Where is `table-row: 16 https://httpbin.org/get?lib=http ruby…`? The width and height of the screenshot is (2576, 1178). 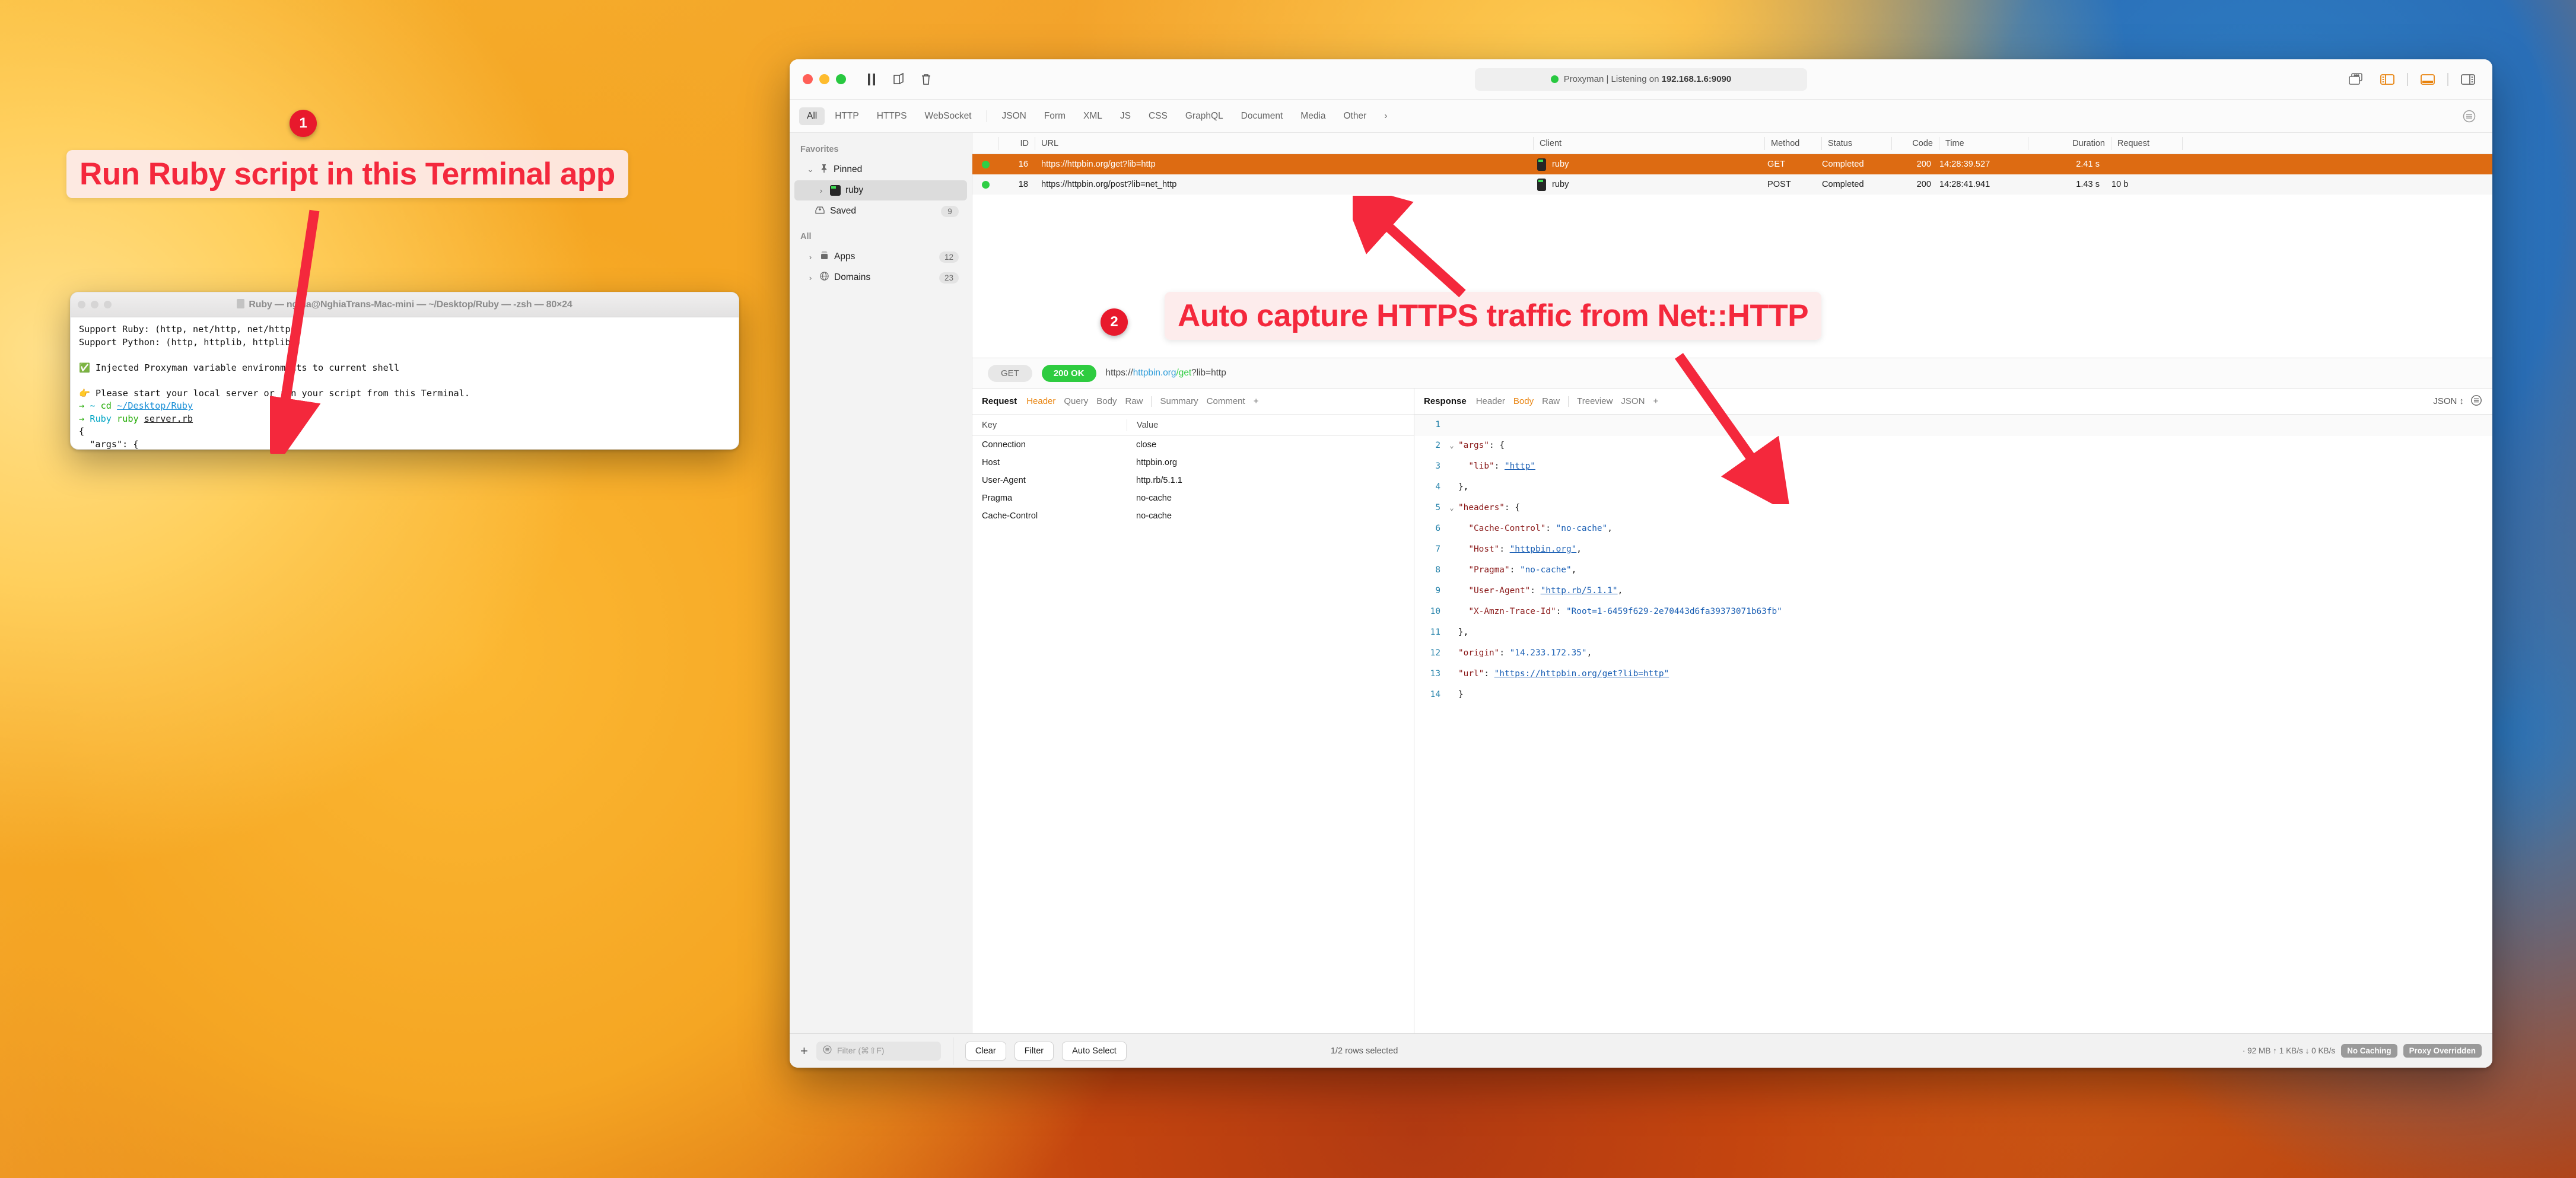
table-row: 16 https://httpbin.org/get?lib=http ruby… is located at coordinates (1732, 164).